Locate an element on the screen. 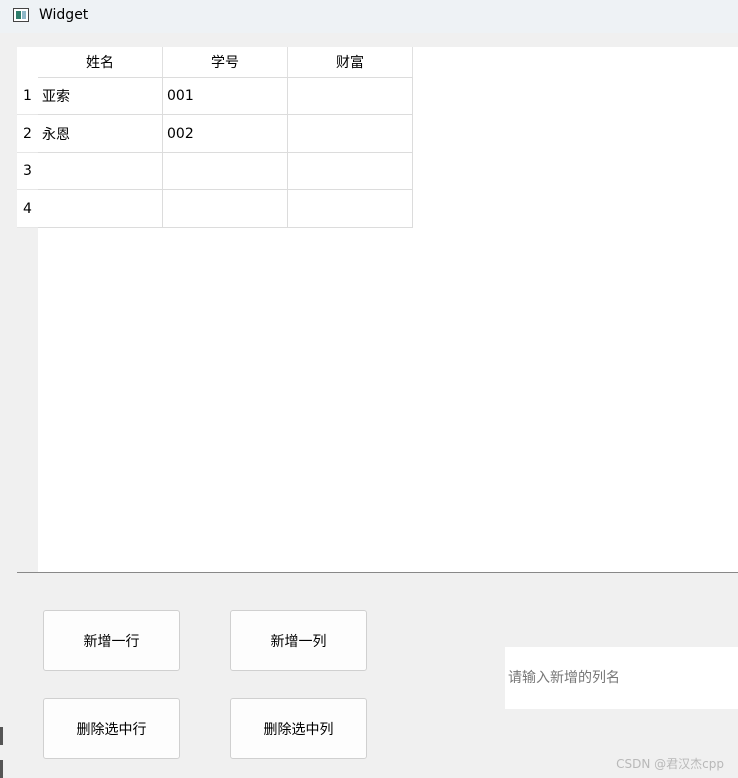 This screenshot has height=778, width=738. column-header-student-id: 学号 is located at coordinates (225, 62).